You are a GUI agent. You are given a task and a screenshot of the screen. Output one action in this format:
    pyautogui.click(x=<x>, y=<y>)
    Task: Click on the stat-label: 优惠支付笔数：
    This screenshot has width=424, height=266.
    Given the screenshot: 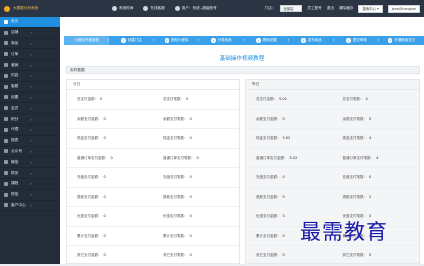 What is the action you would take?
    pyautogui.click(x=175, y=216)
    